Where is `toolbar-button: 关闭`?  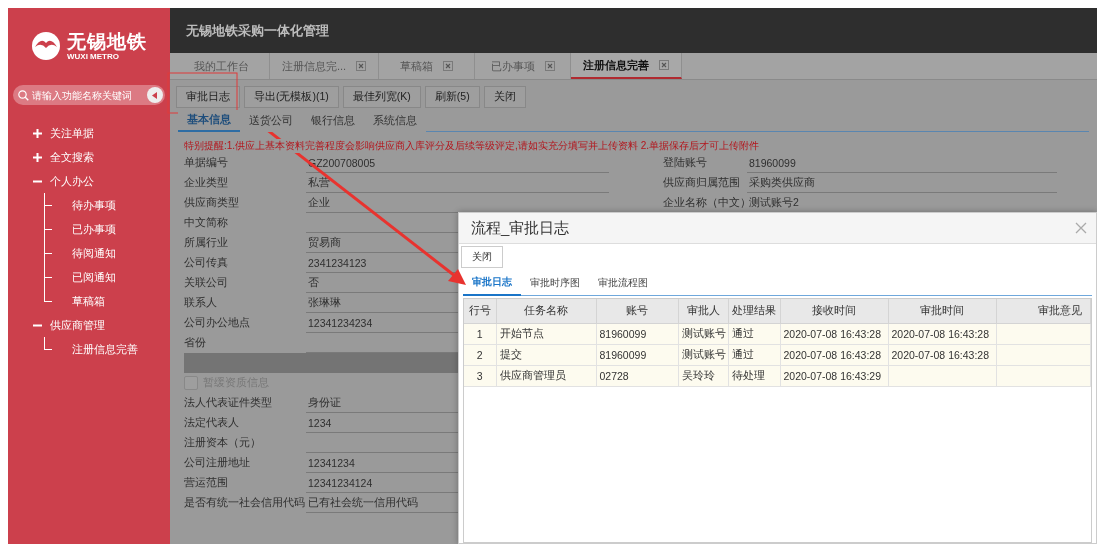 toolbar-button: 关闭 is located at coordinates (504, 97).